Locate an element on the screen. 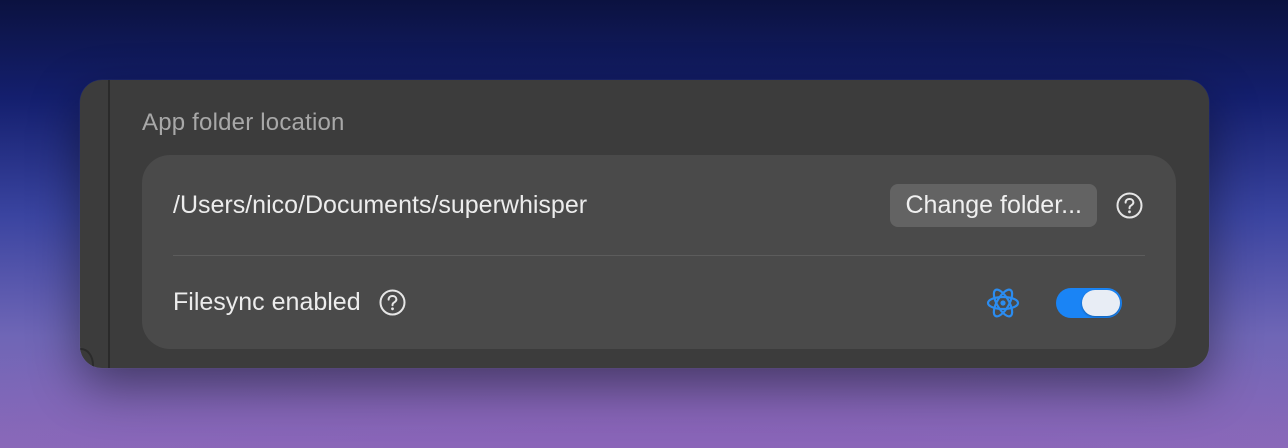  folder-path: /Users/nico/Documents/superwhisper is located at coordinates (380, 205).